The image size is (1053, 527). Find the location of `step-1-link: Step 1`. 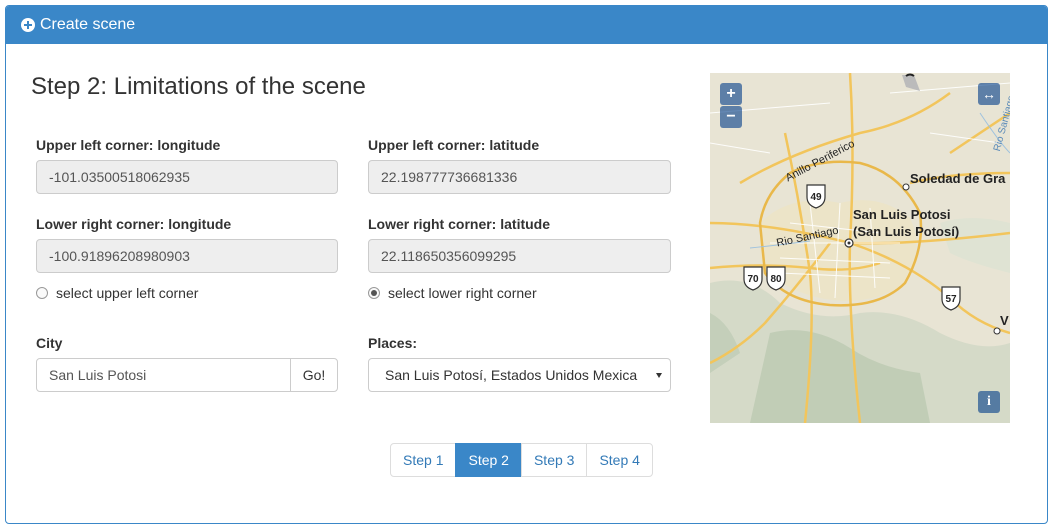

step-1-link: Step 1 is located at coordinates (423, 460).